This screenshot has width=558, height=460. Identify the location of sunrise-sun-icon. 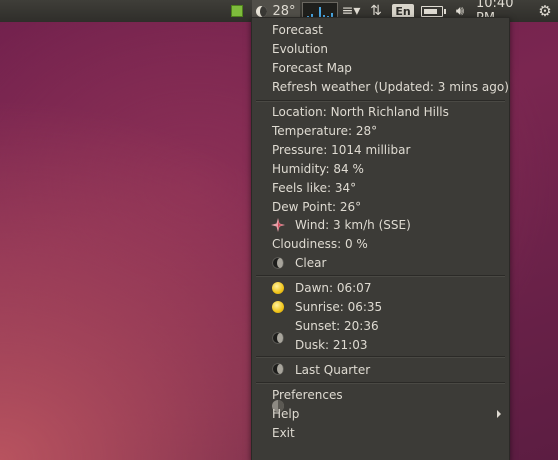
(278, 307).